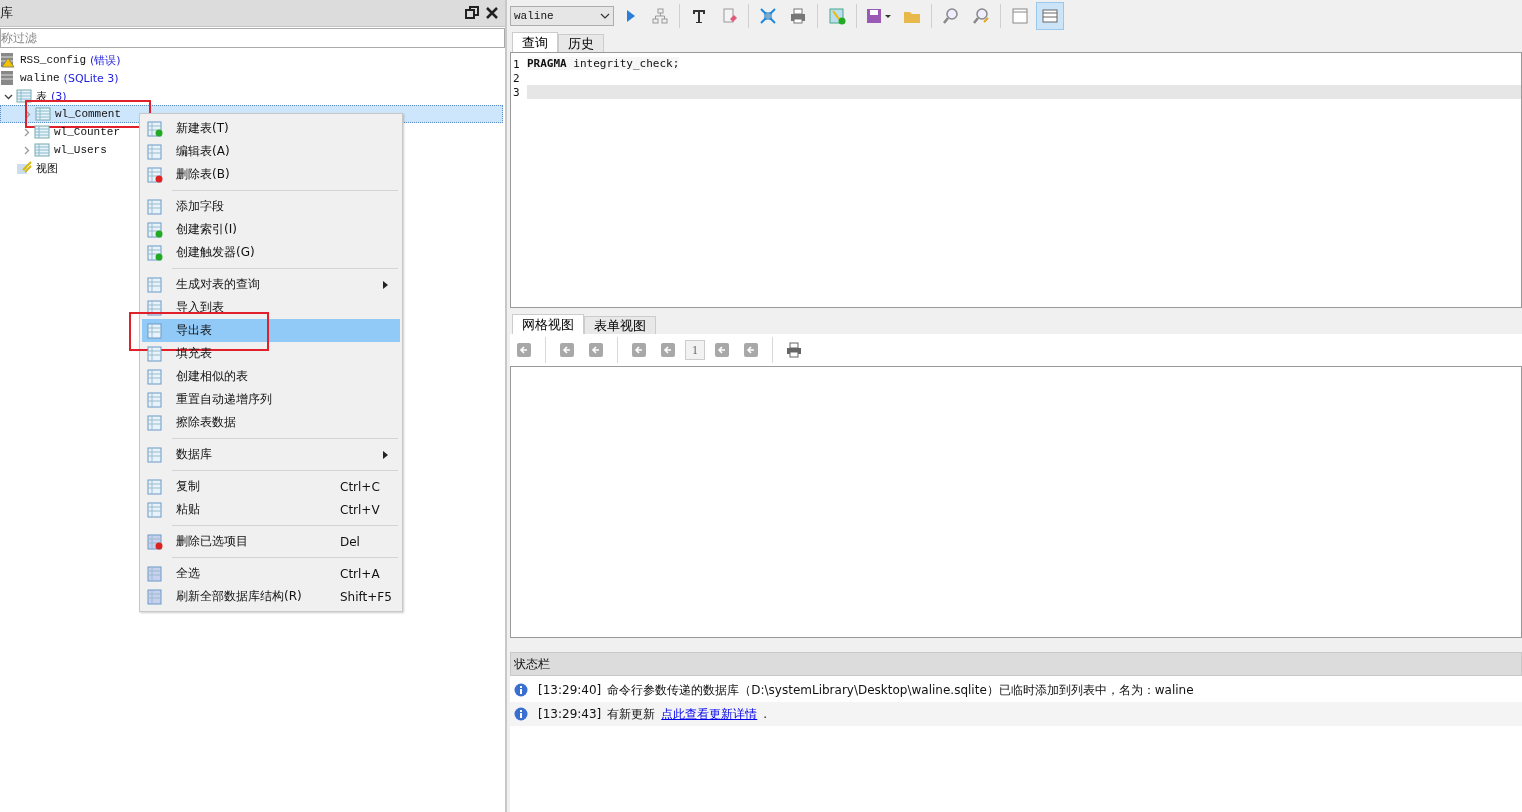  I want to click on menu-item: 擦除表数据, so click(271, 422).